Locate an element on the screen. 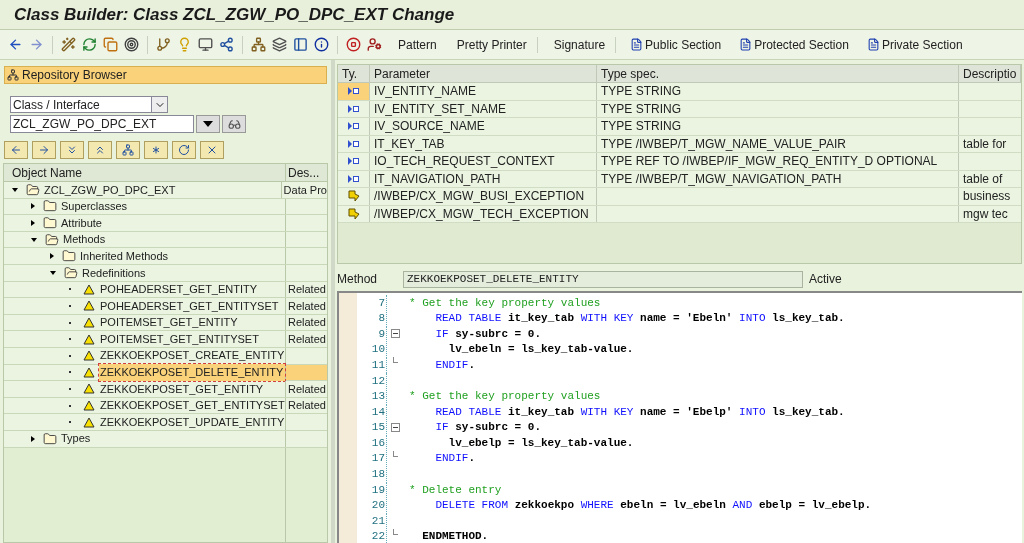 The image size is (1024, 543). tree-item: Attribute is located at coordinates (81, 223).